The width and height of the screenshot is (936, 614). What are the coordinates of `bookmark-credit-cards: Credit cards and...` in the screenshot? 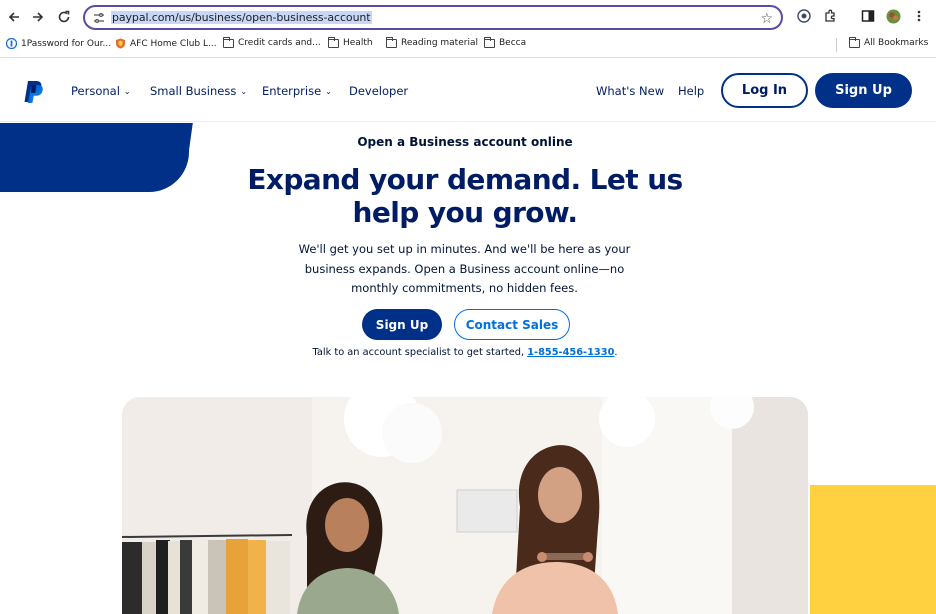 It's located at (272, 42).